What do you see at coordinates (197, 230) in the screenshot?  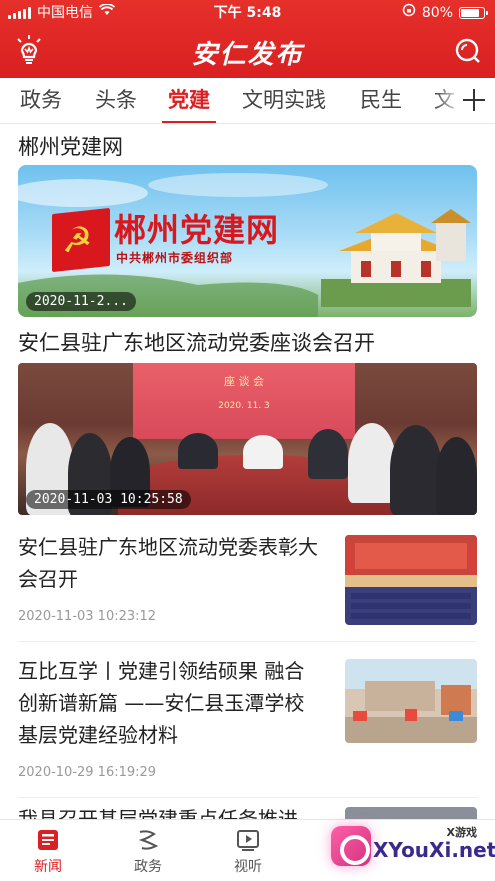 I see `banner-title: 郴州党建网` at bounding box center [197, 230].